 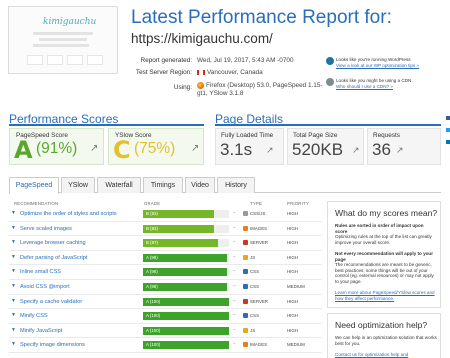 I want to click on fully-loaded-box: Fully Loaded Time 3.1s ↗, so click(x=249, y=146).